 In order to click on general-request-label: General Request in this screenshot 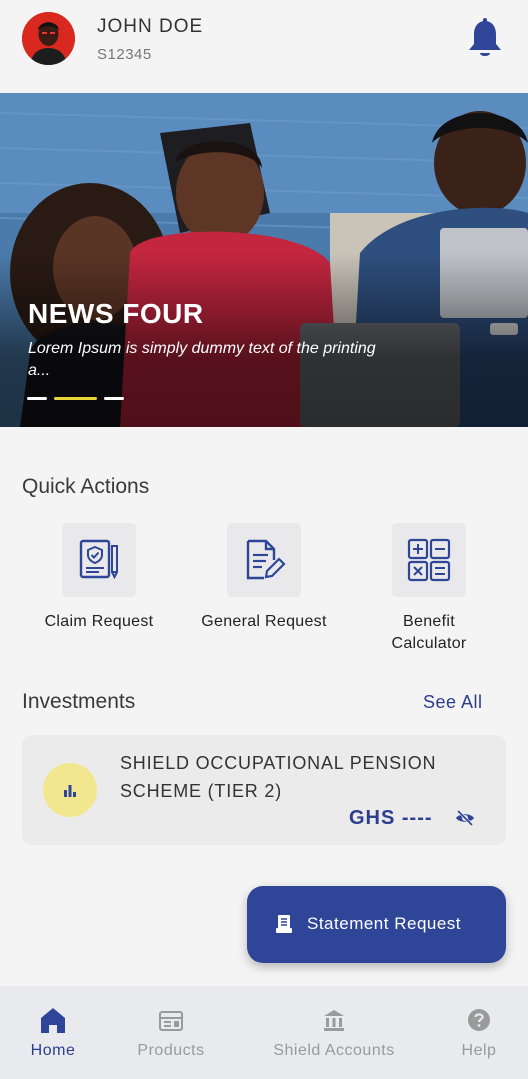, I will do `click(264, 621)`.